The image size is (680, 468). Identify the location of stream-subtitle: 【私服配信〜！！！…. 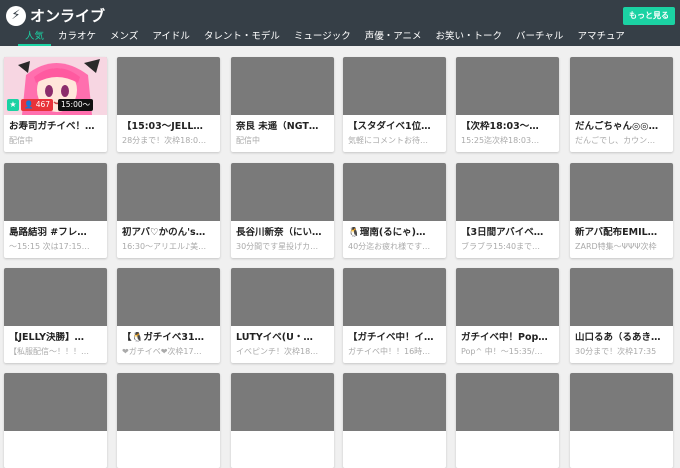
(49, 351).